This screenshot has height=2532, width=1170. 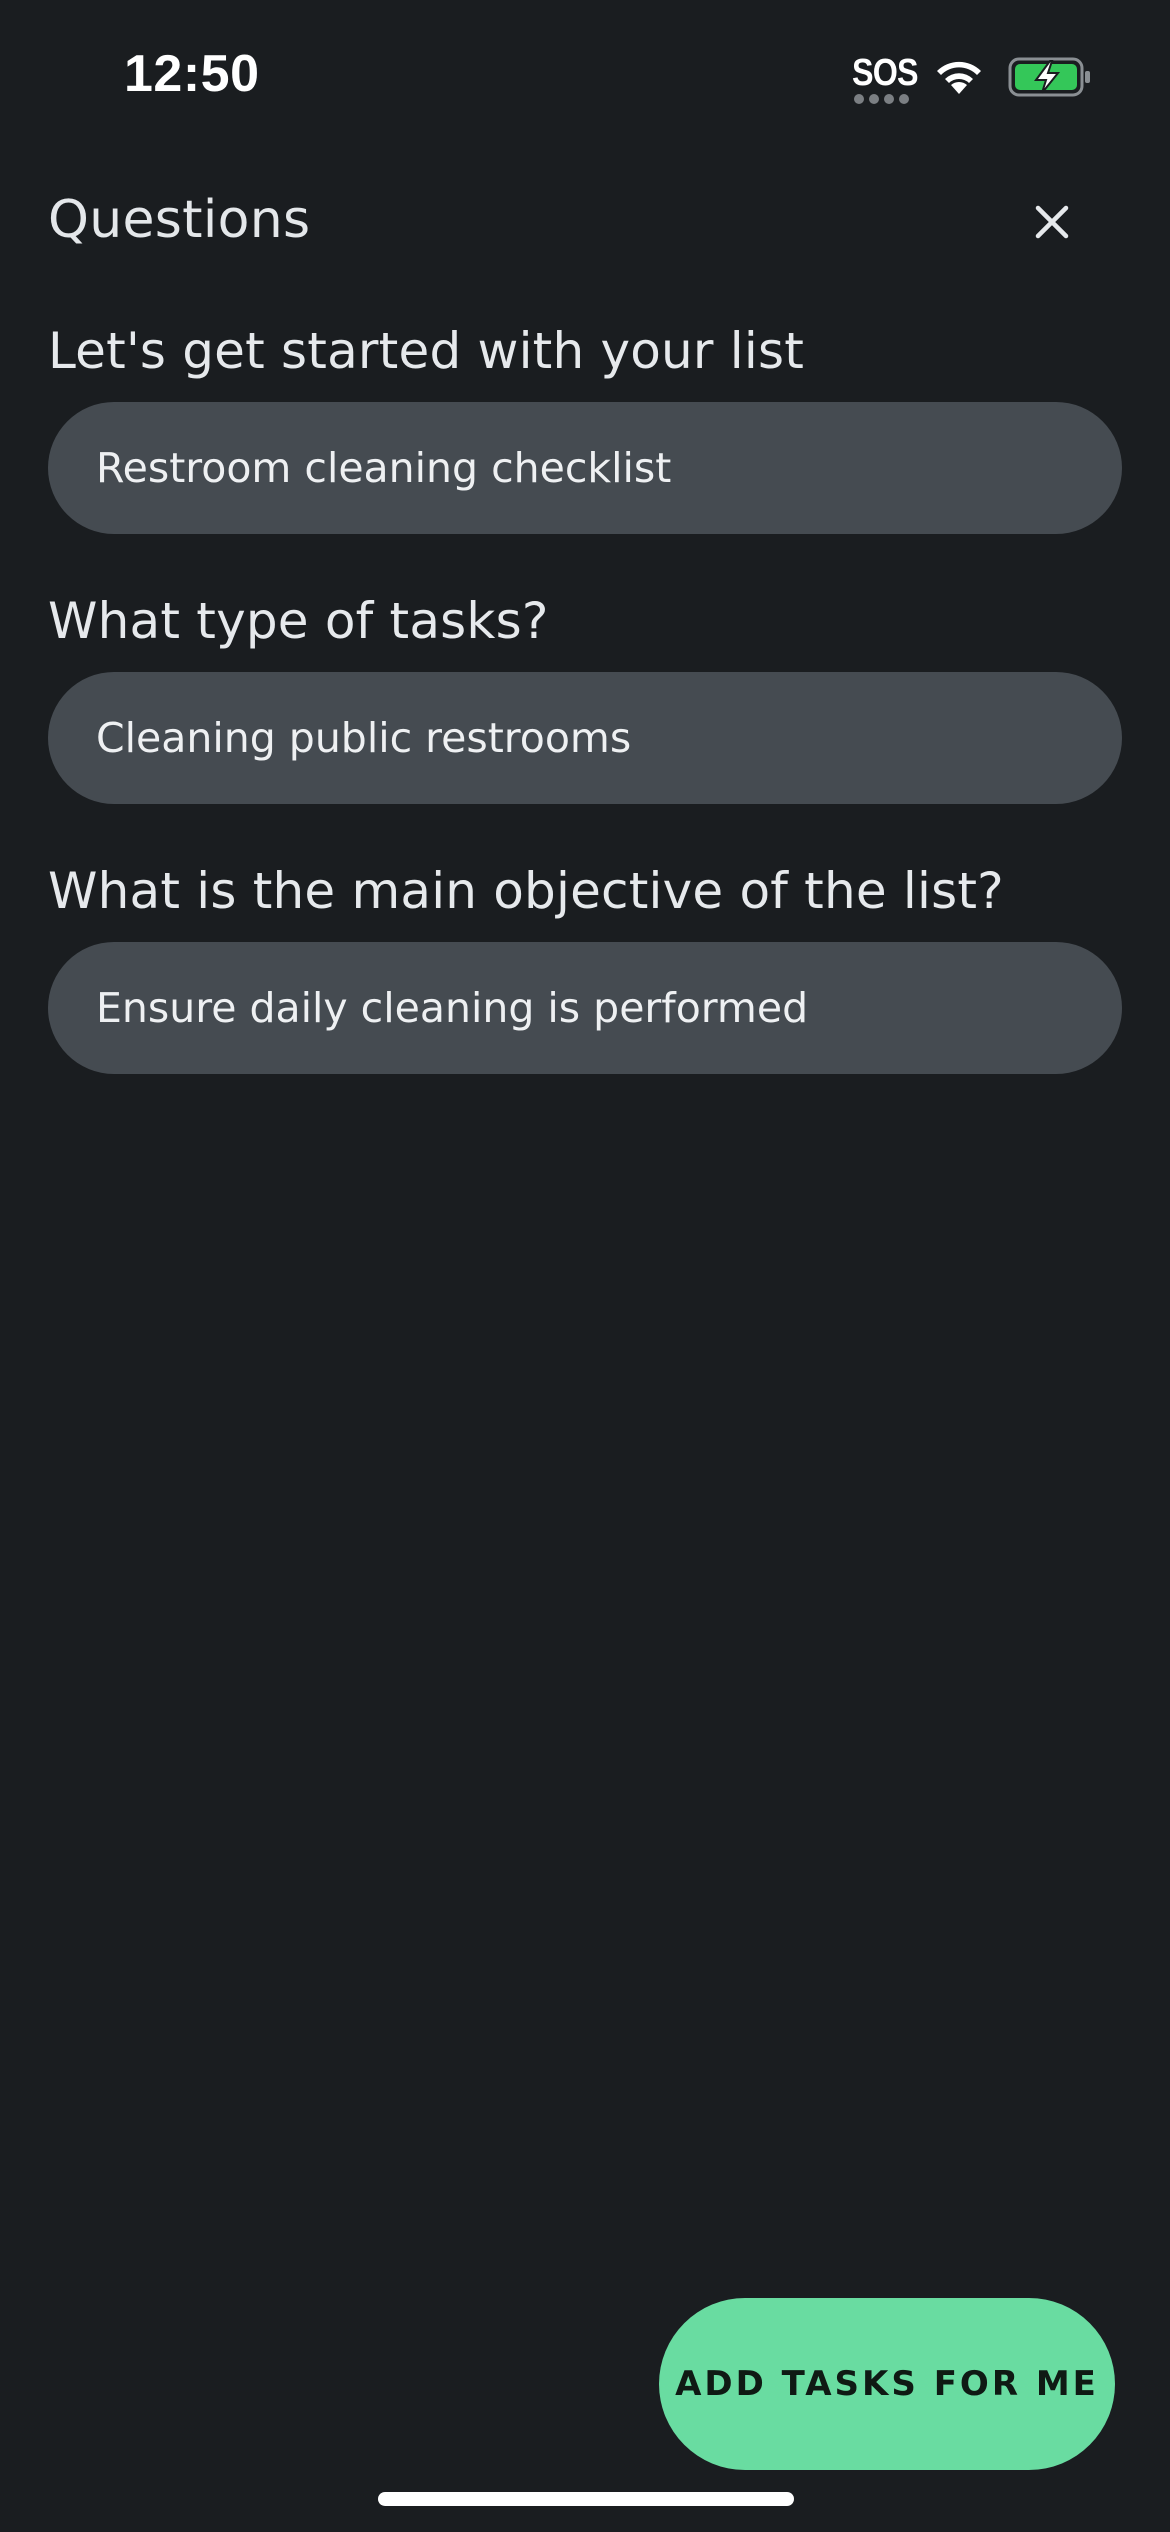 What do you see at coordinates (192, 74) in the screenshot?
I see `status-time: 12:50` at bounding box center [192, 74].